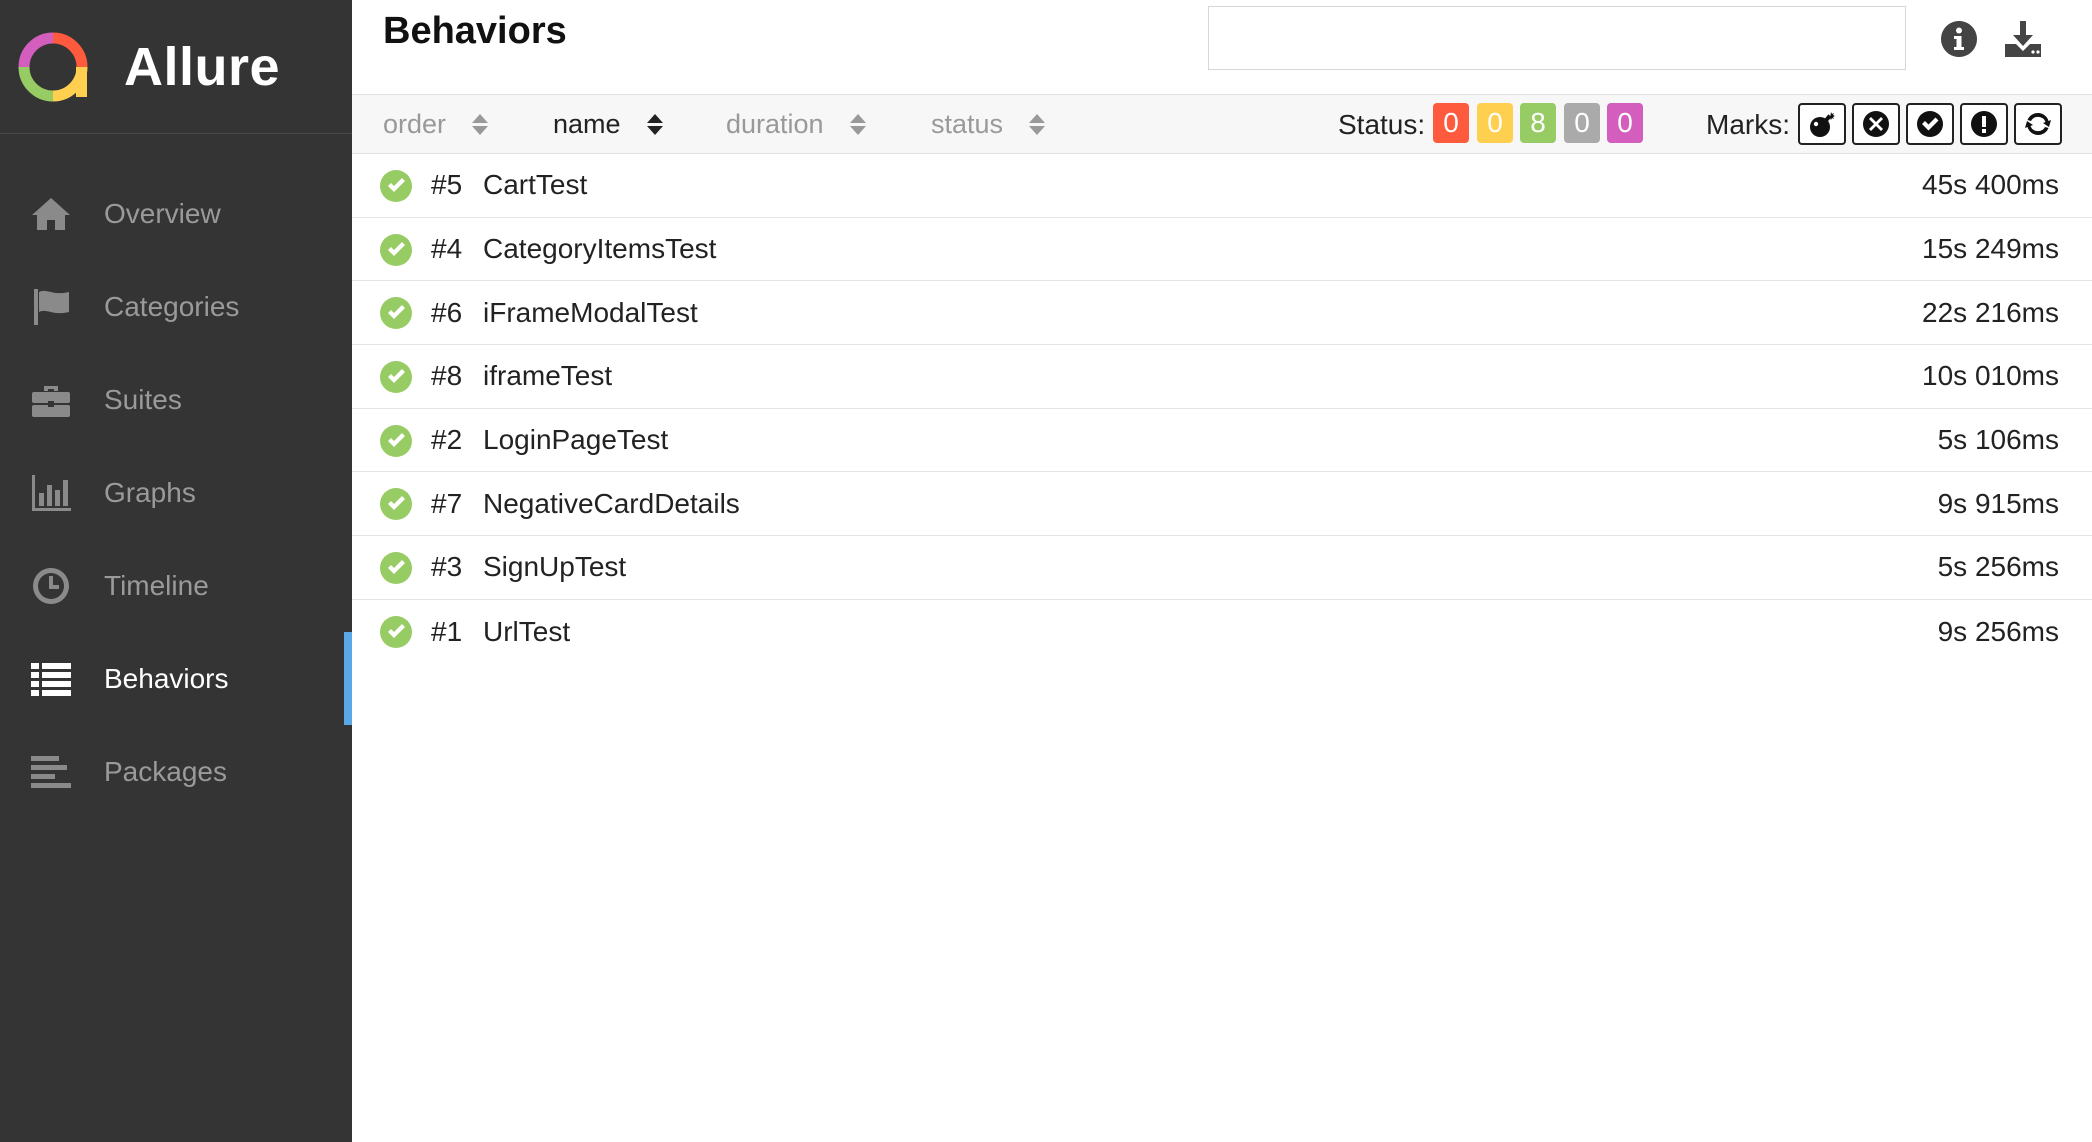  What do you see at coordinates (51, 679) in the screenshot?
I see `list-icon` at bounding box center [51, 679].